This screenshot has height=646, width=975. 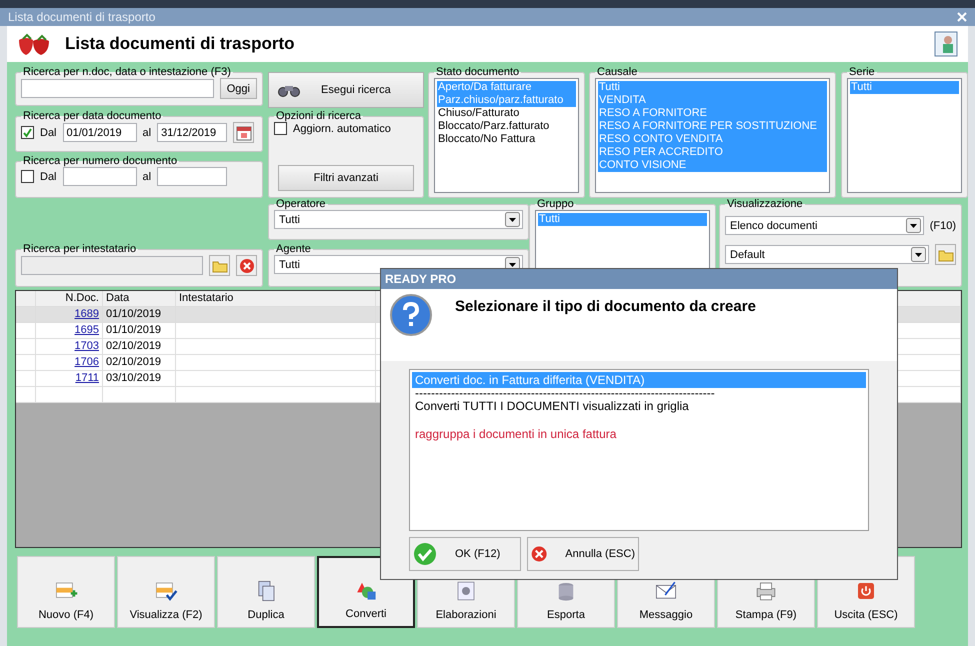 What do you see at coordinates (478, 72) in the screenshot?
I see `group-label: Stato documento` at bounding box center [478, 72].